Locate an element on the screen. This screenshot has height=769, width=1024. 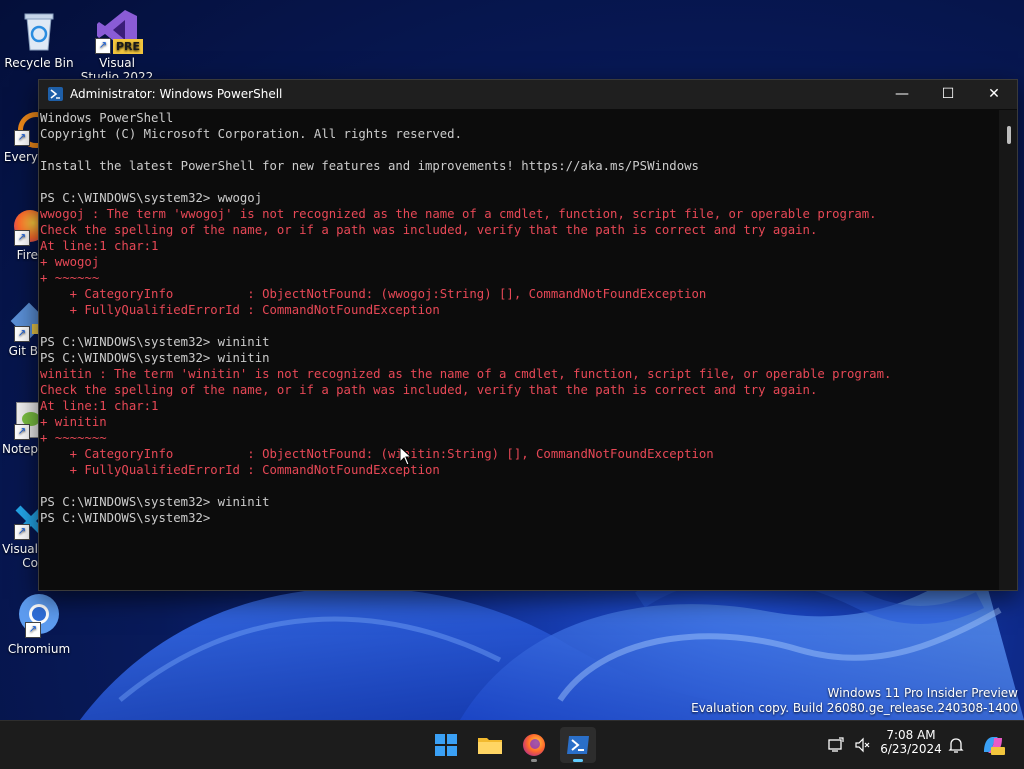
console-line: + wwogoj is located at coordinates (70, 262).